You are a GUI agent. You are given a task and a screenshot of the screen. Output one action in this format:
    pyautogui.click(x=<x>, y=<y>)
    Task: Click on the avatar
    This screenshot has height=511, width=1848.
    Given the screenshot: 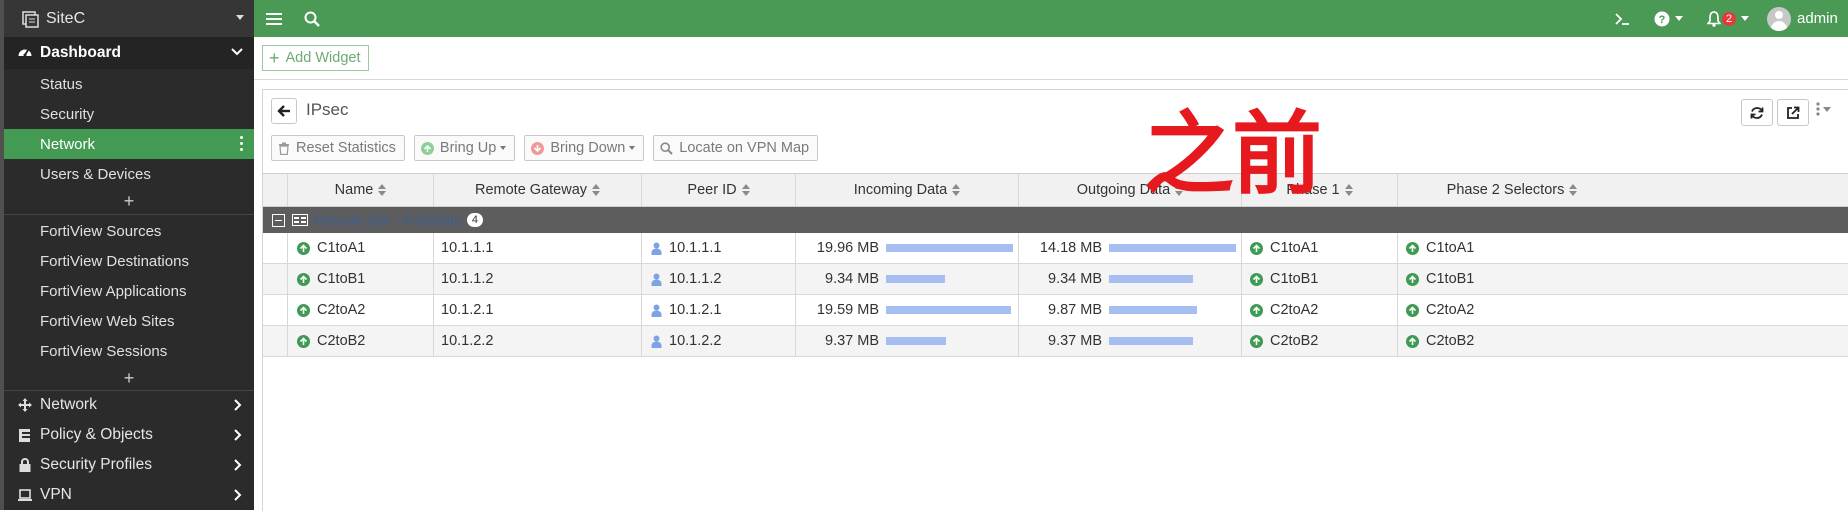 What is the action you would take?
    pyautogui.click(x=1779, y=18)
    